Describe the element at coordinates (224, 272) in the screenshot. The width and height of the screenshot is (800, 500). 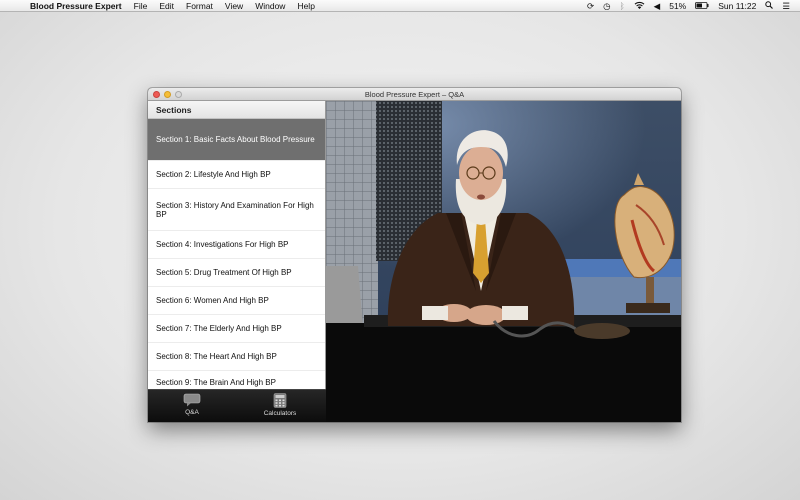
I see `section-label: Section 5: Drug Treatment Of High BP` at that location.